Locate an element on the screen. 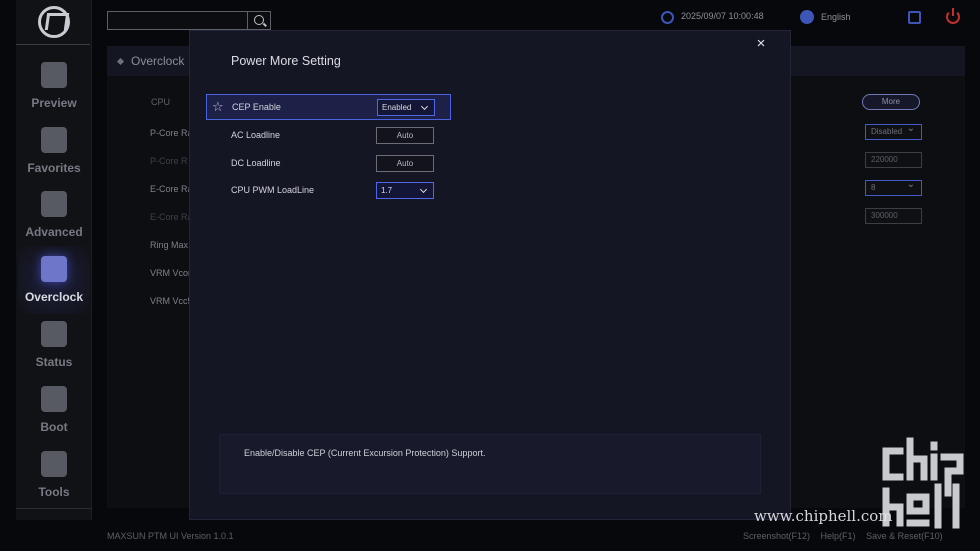 This screenshot has height=551, width=980. sidebar-item-label: Tools is located at coordinates (54, 492).